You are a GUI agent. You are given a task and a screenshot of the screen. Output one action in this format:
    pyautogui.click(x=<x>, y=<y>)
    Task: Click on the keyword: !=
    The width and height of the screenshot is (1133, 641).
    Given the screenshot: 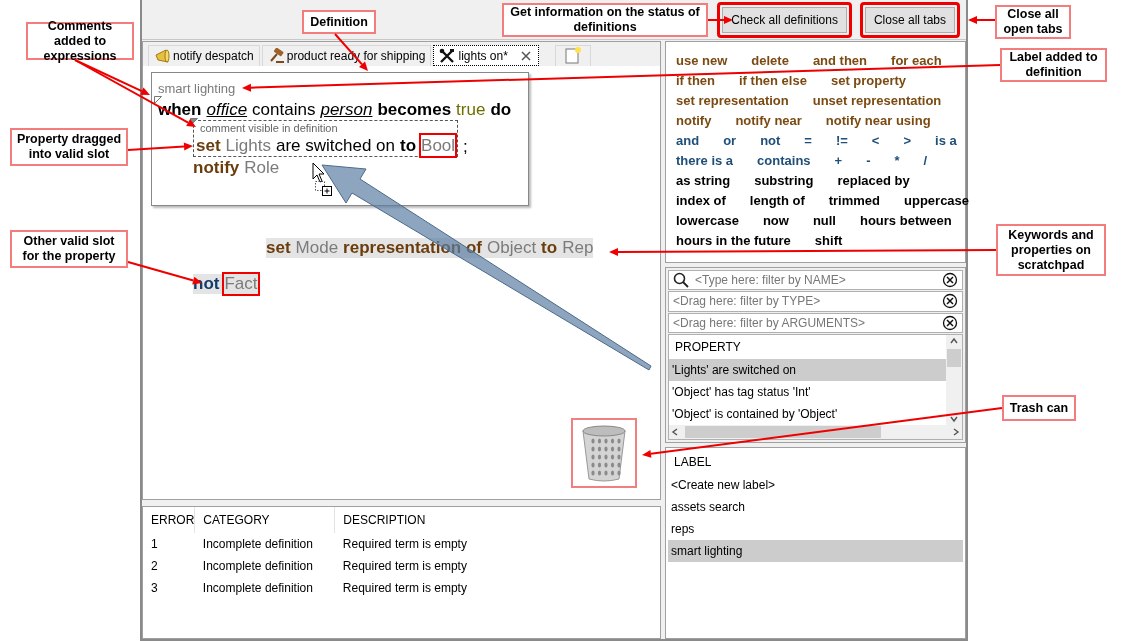 What is the action you would take?
    pyautogui.click(x=841, y=141)
    